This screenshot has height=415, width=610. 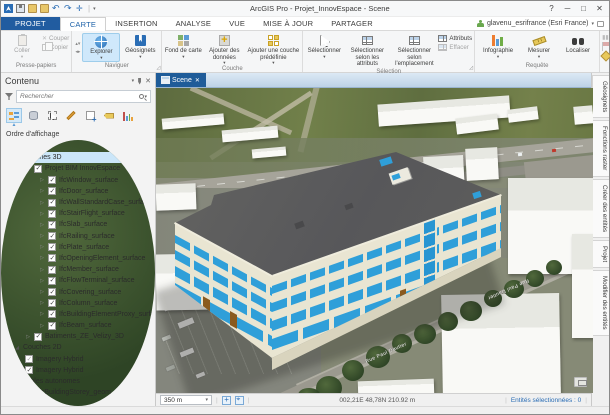 What do you see at coordinates (181, 80) in the screenshot?
I see `view-tab-scene: Scene ✕` at bounding box center [181, 80].